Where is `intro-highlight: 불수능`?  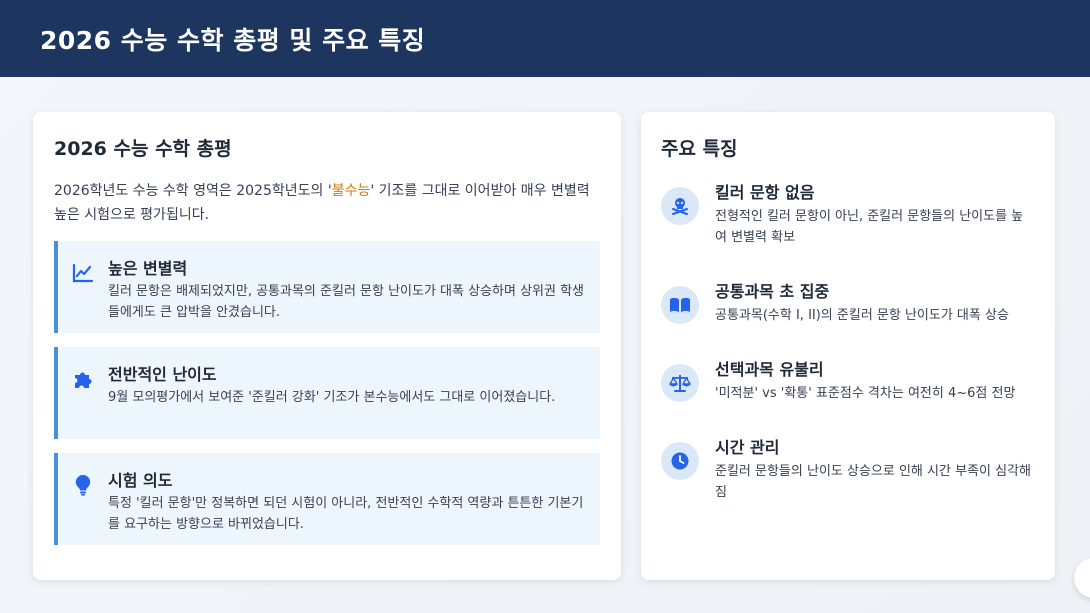 intro-highlight: 불수능 is located at coordinates (351, 191).